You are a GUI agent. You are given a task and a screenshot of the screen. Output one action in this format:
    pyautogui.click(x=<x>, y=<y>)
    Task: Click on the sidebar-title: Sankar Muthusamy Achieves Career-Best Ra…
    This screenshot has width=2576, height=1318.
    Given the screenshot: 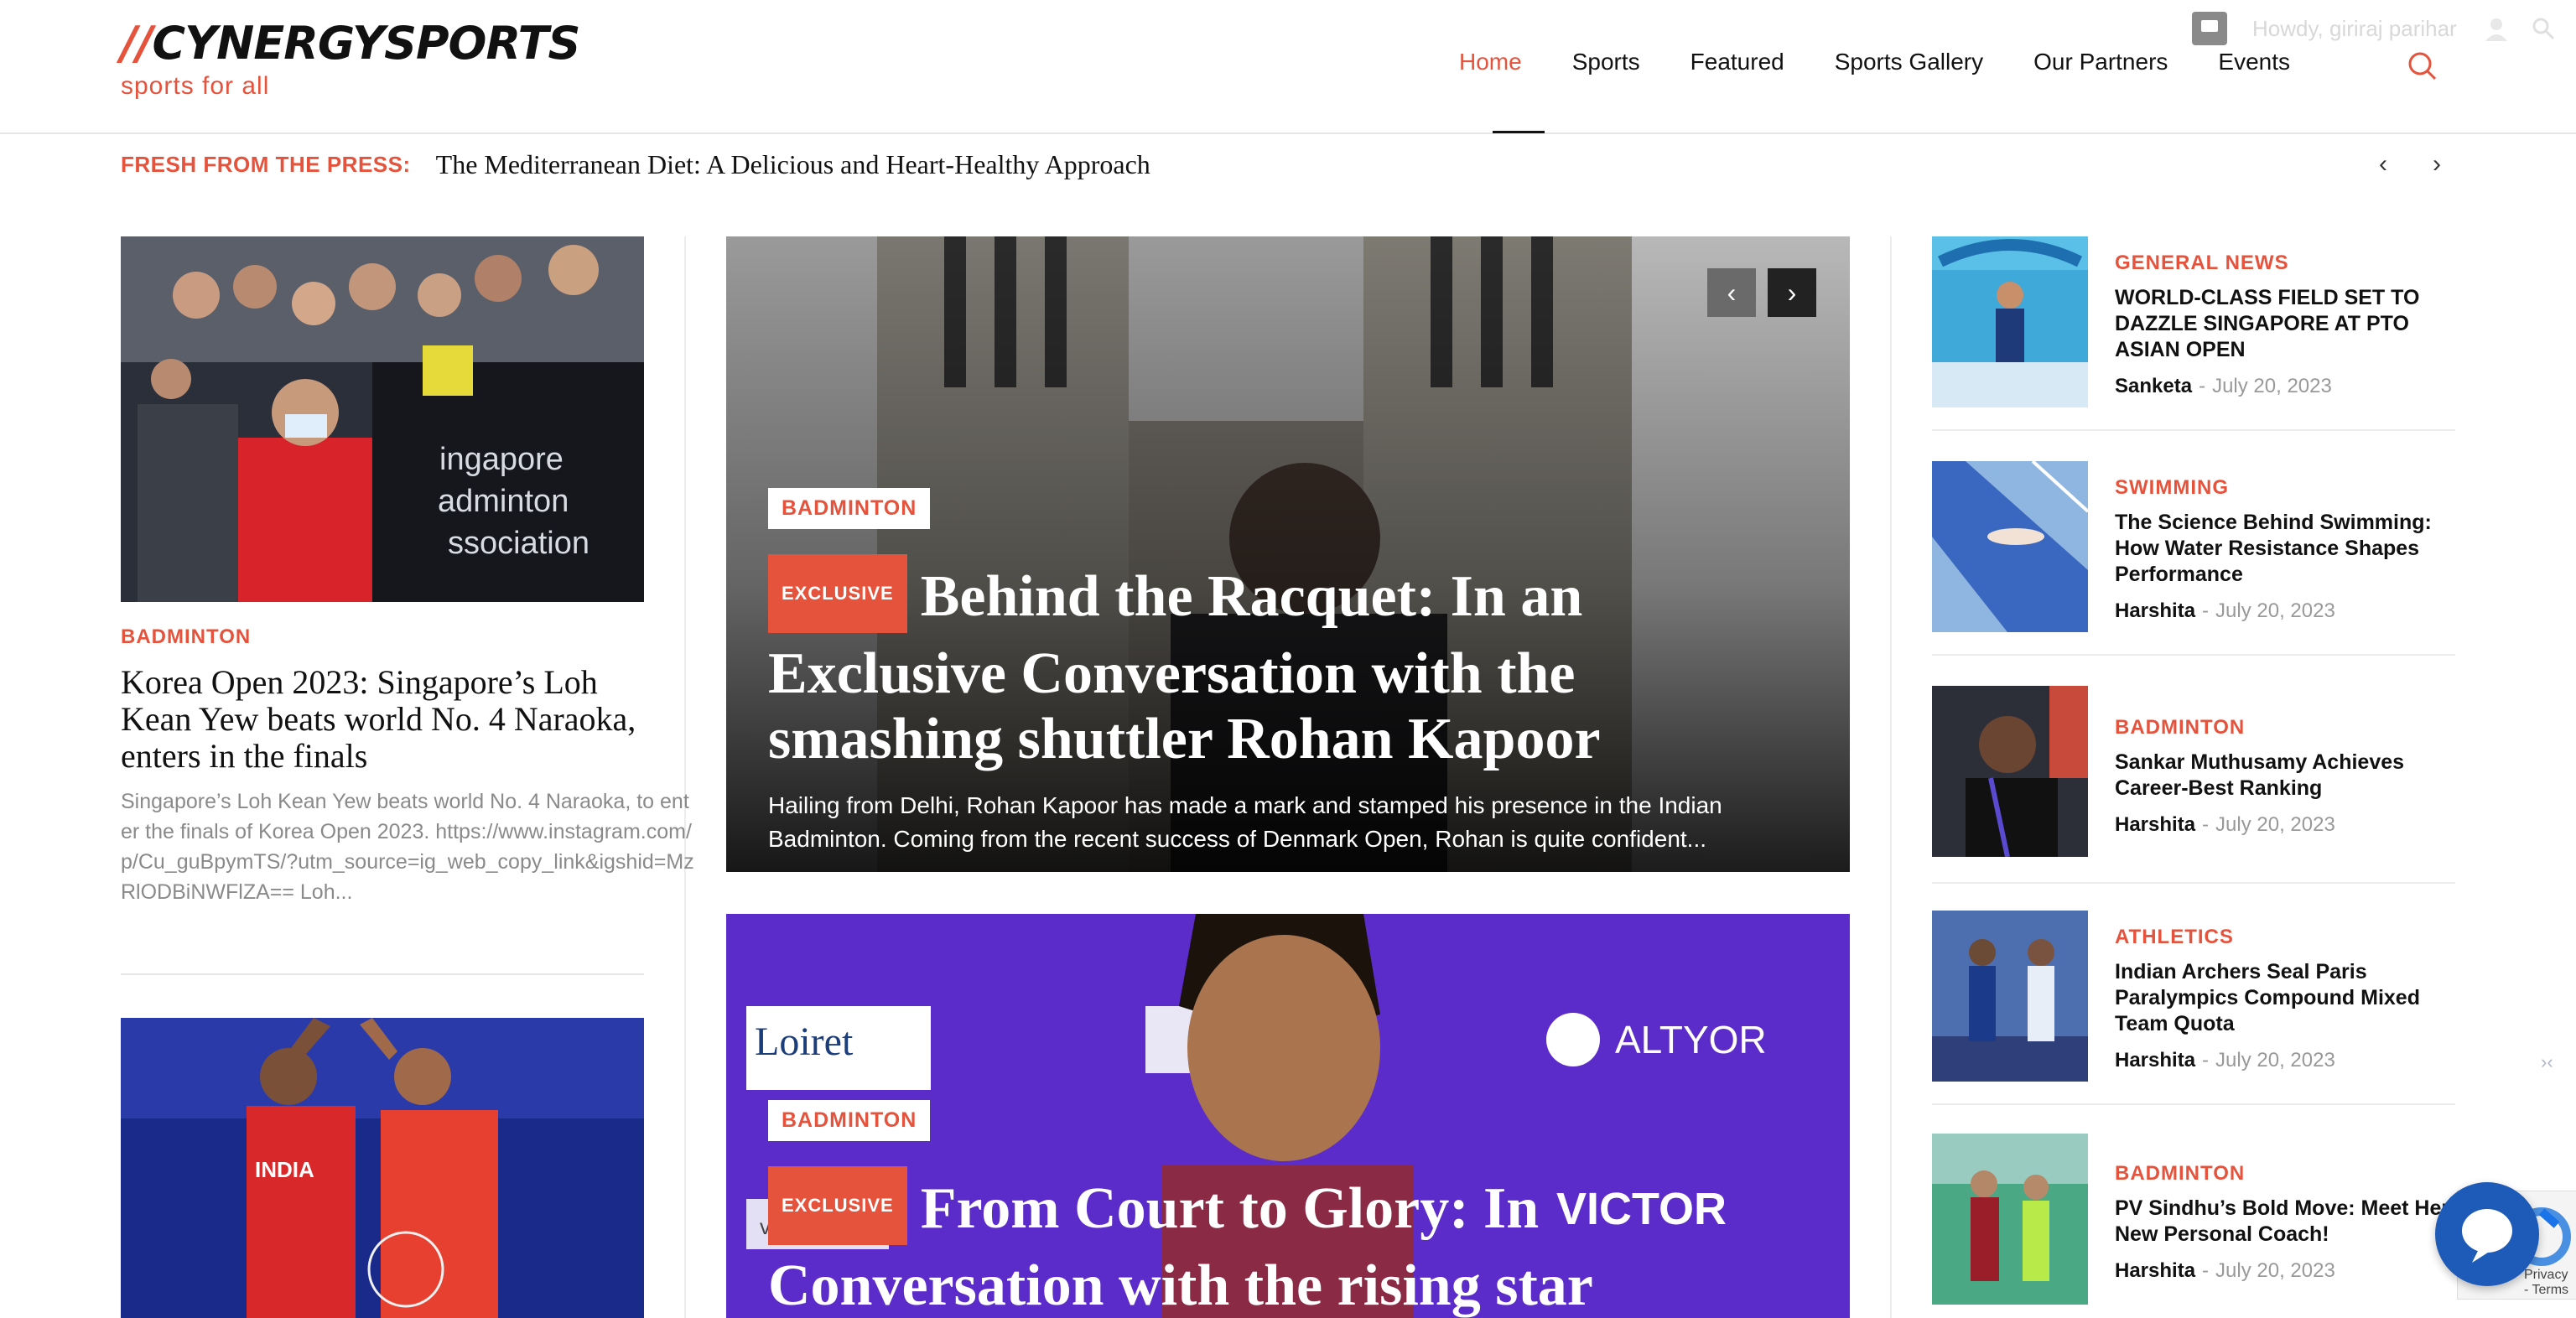 What is the action you would take?
    pyautogui.click(x=2291, y=776)
    